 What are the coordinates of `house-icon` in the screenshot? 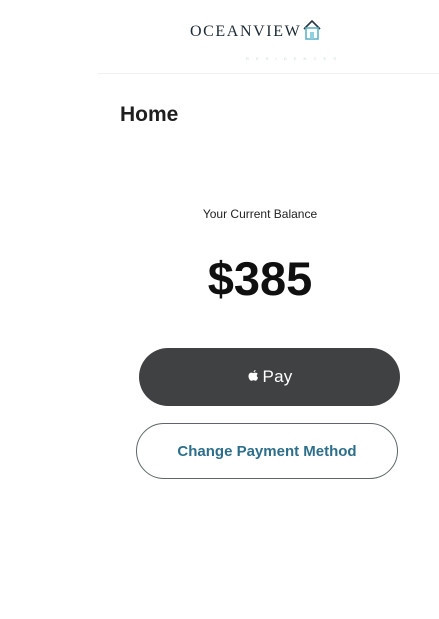 It's located at (312, 30).